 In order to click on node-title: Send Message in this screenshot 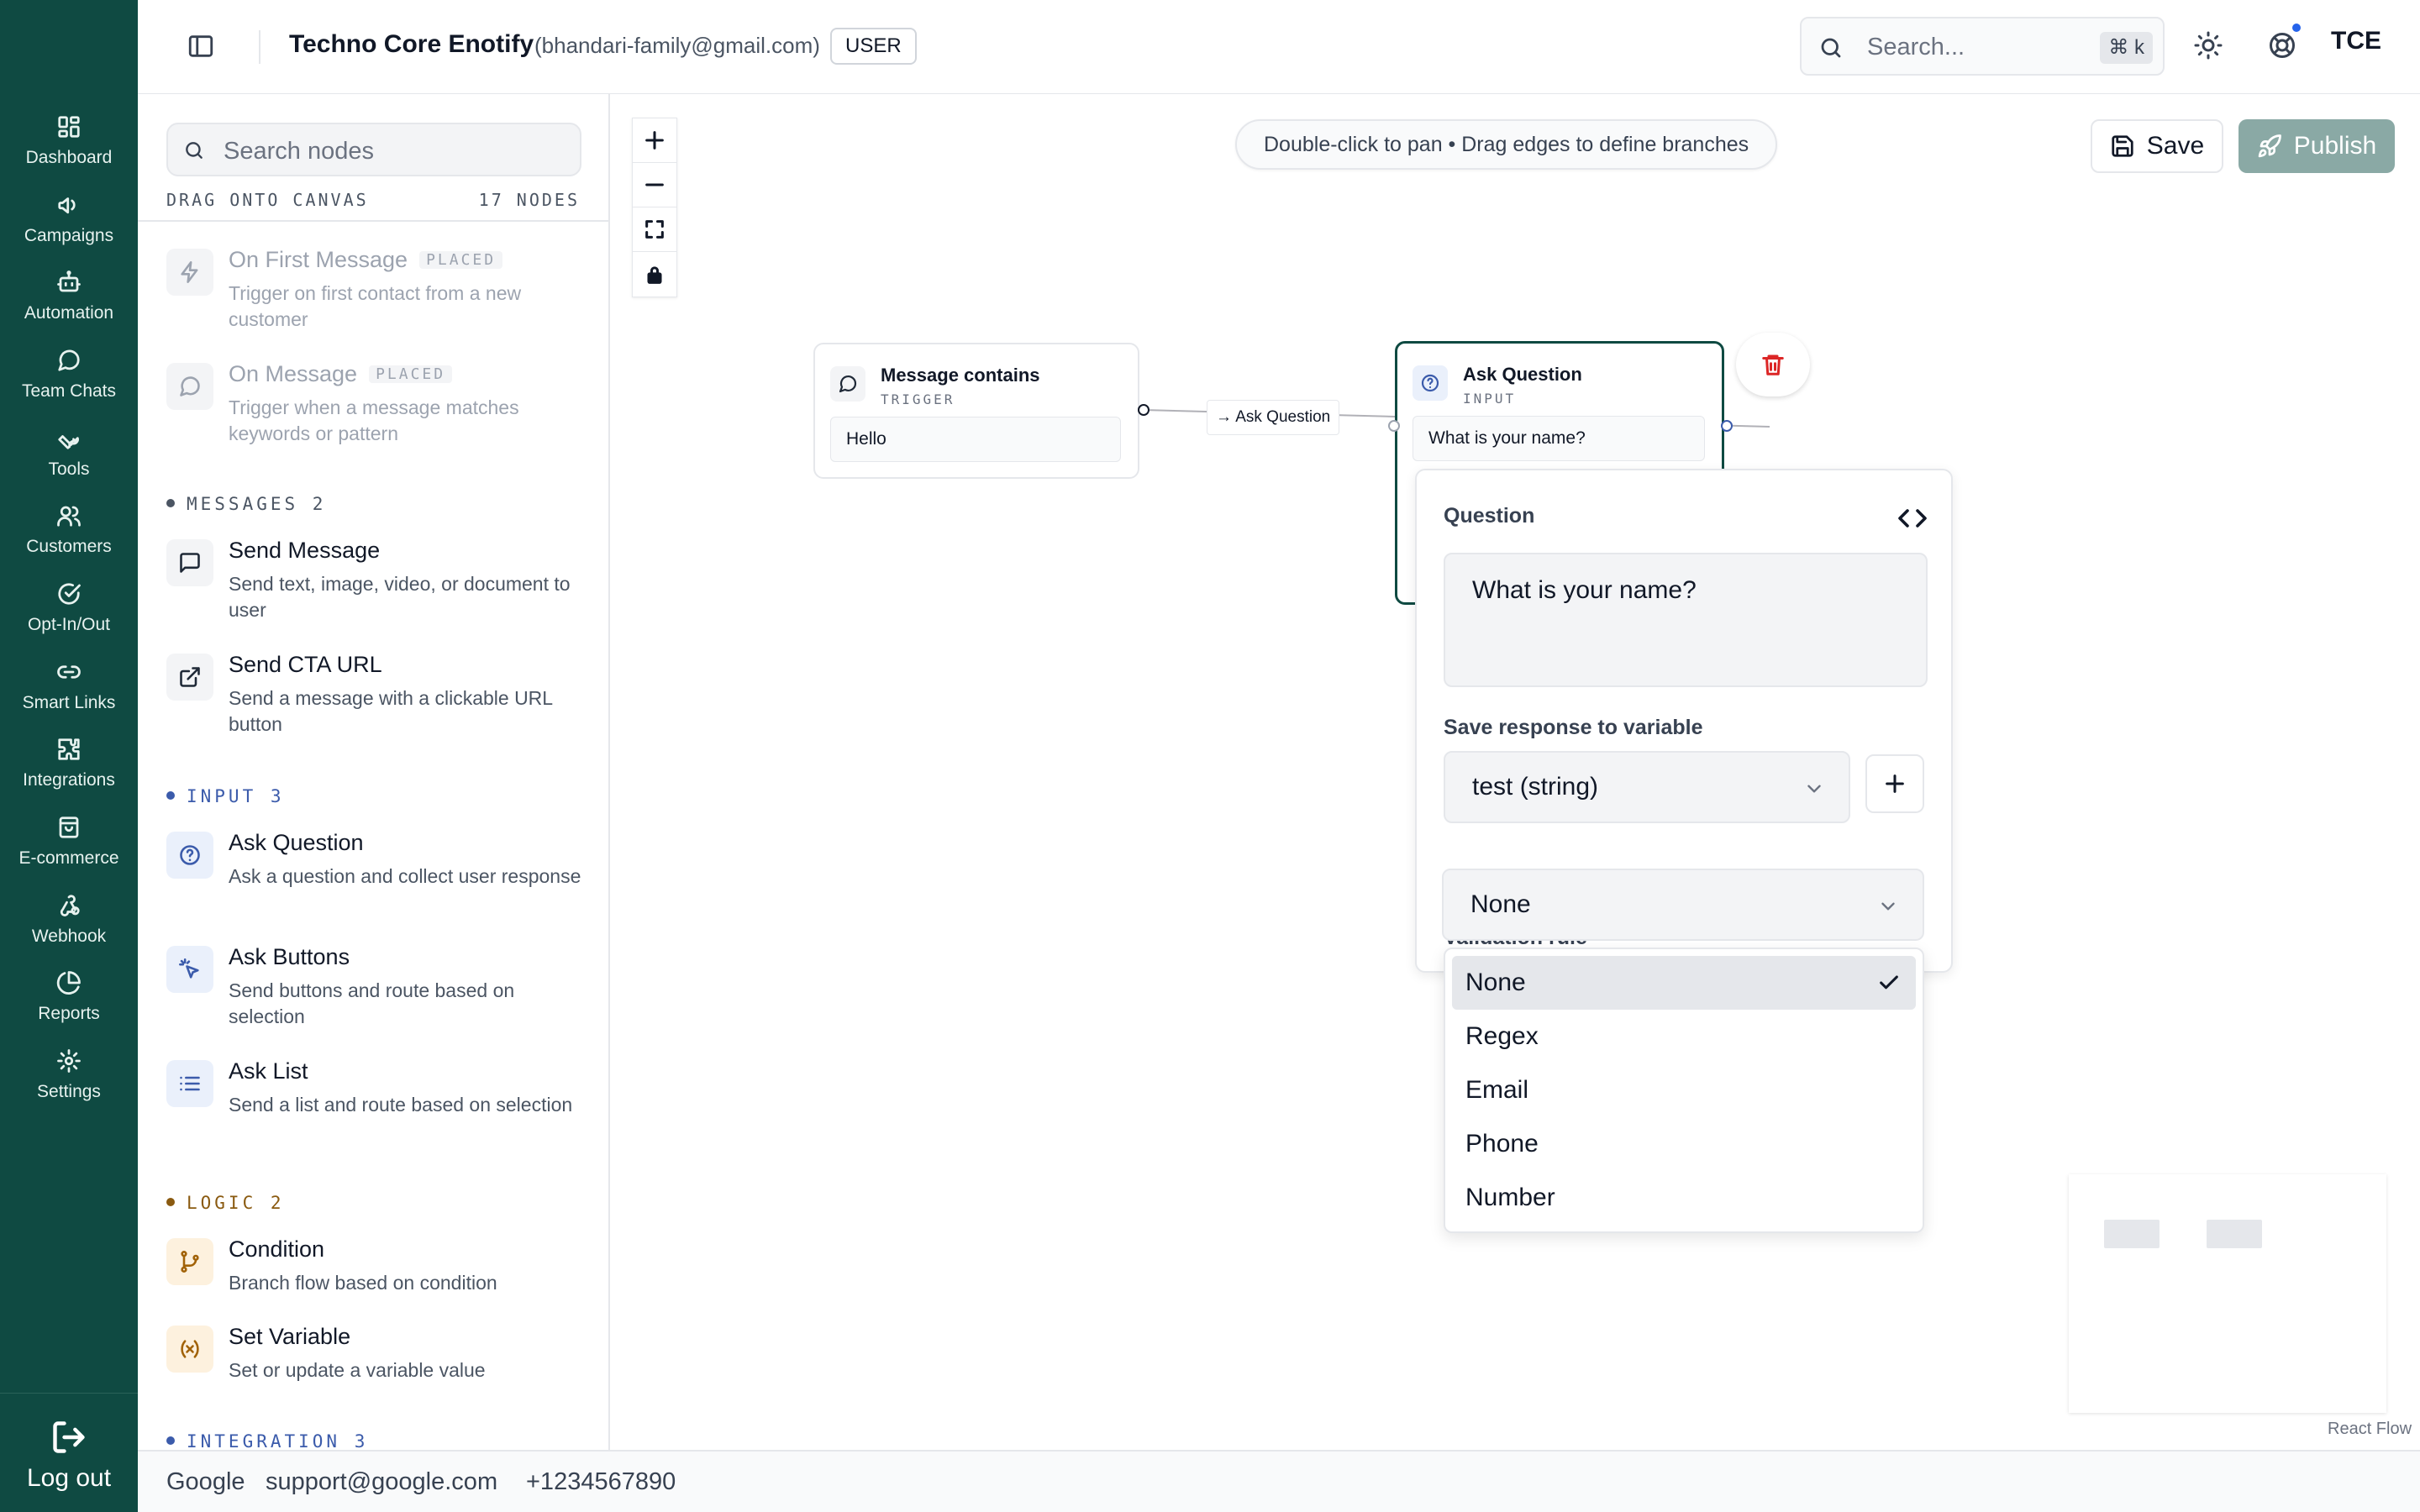, I will do `click(305, 550)`.